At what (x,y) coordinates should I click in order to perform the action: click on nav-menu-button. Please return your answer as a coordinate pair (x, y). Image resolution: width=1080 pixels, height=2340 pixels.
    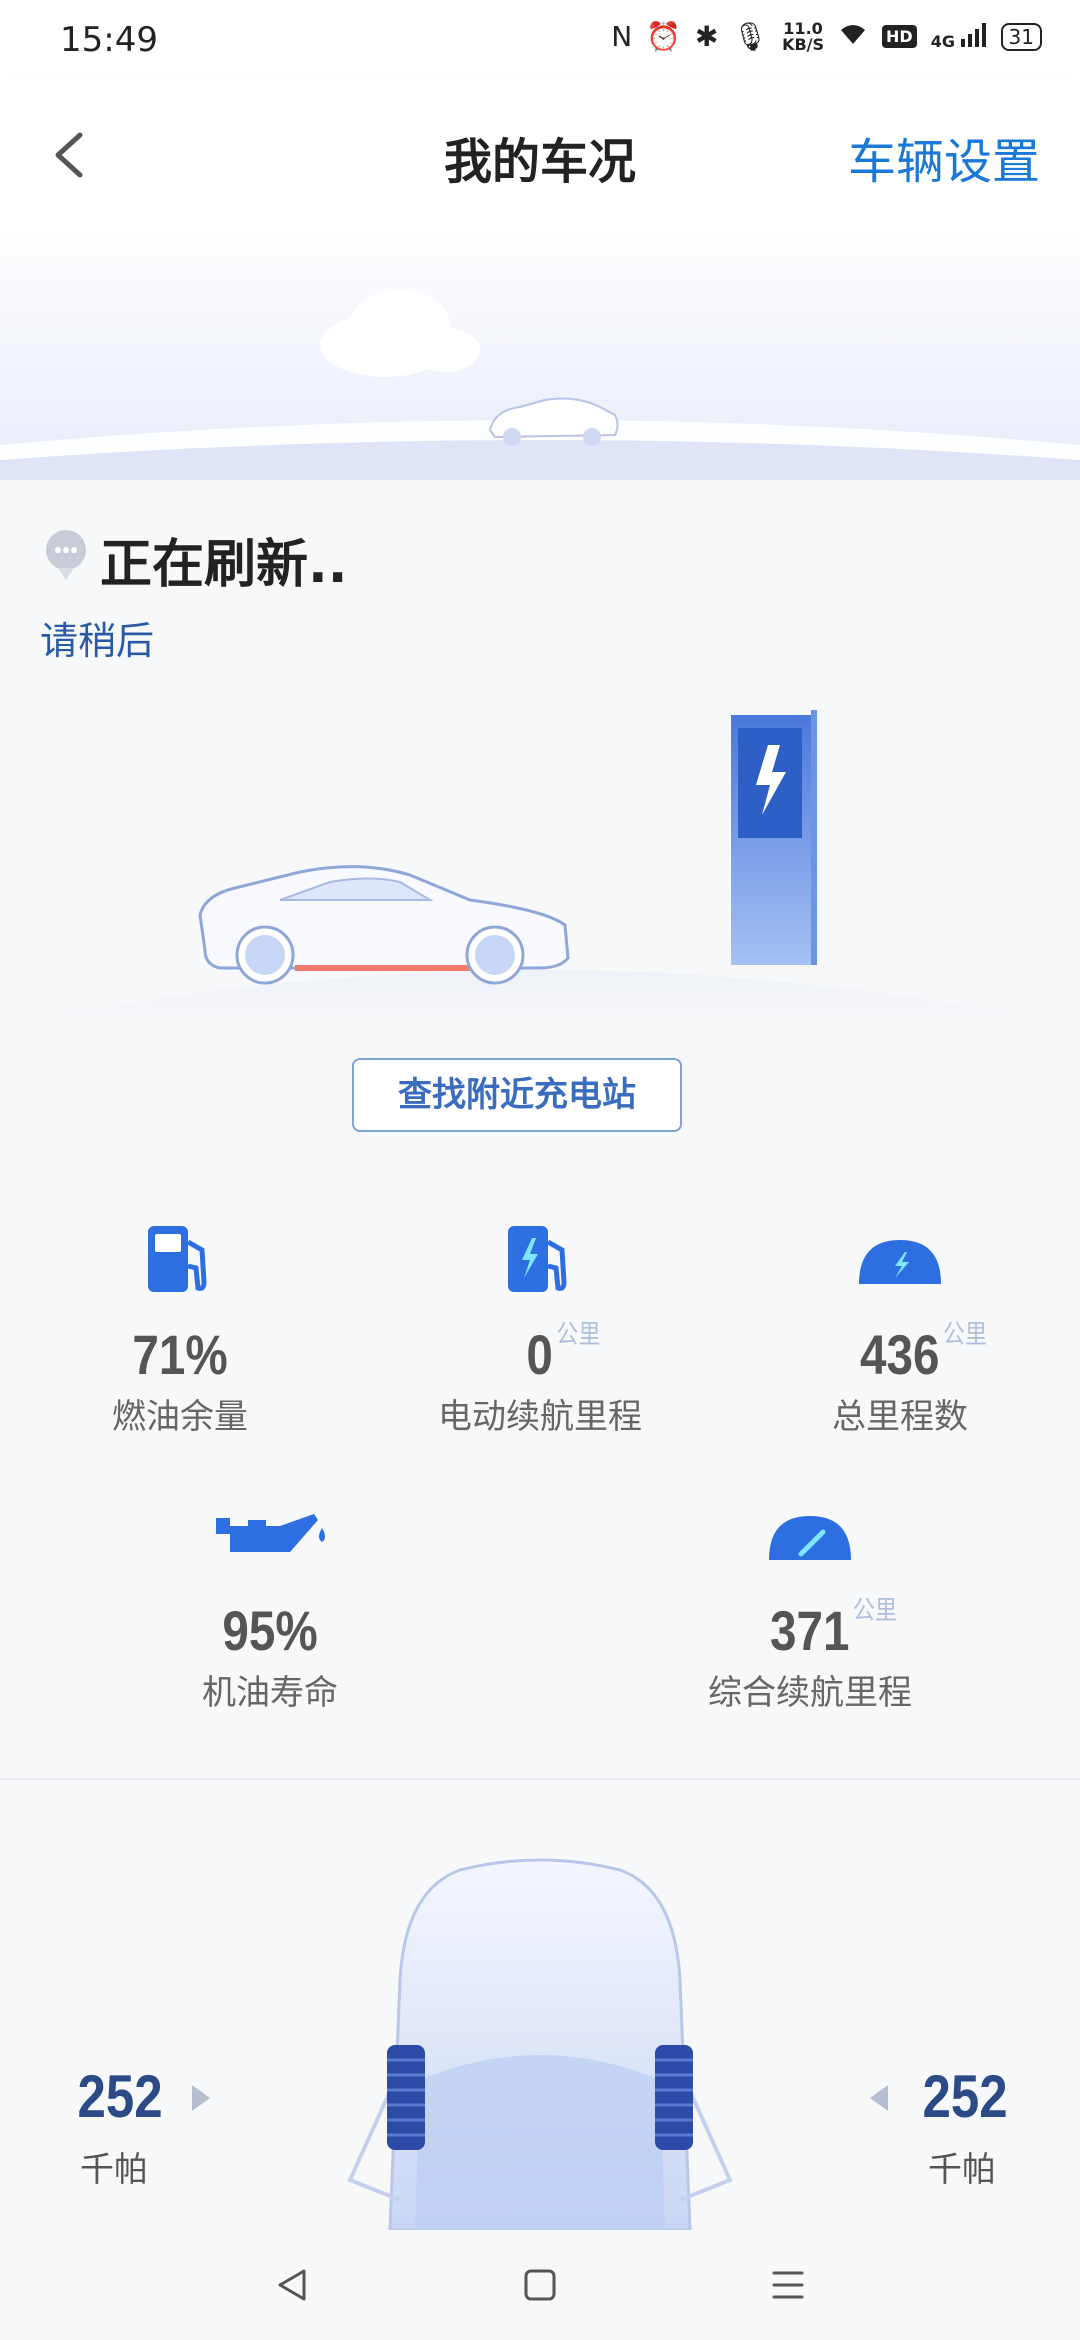
    Looking at the image, I should click on (788, 2285).